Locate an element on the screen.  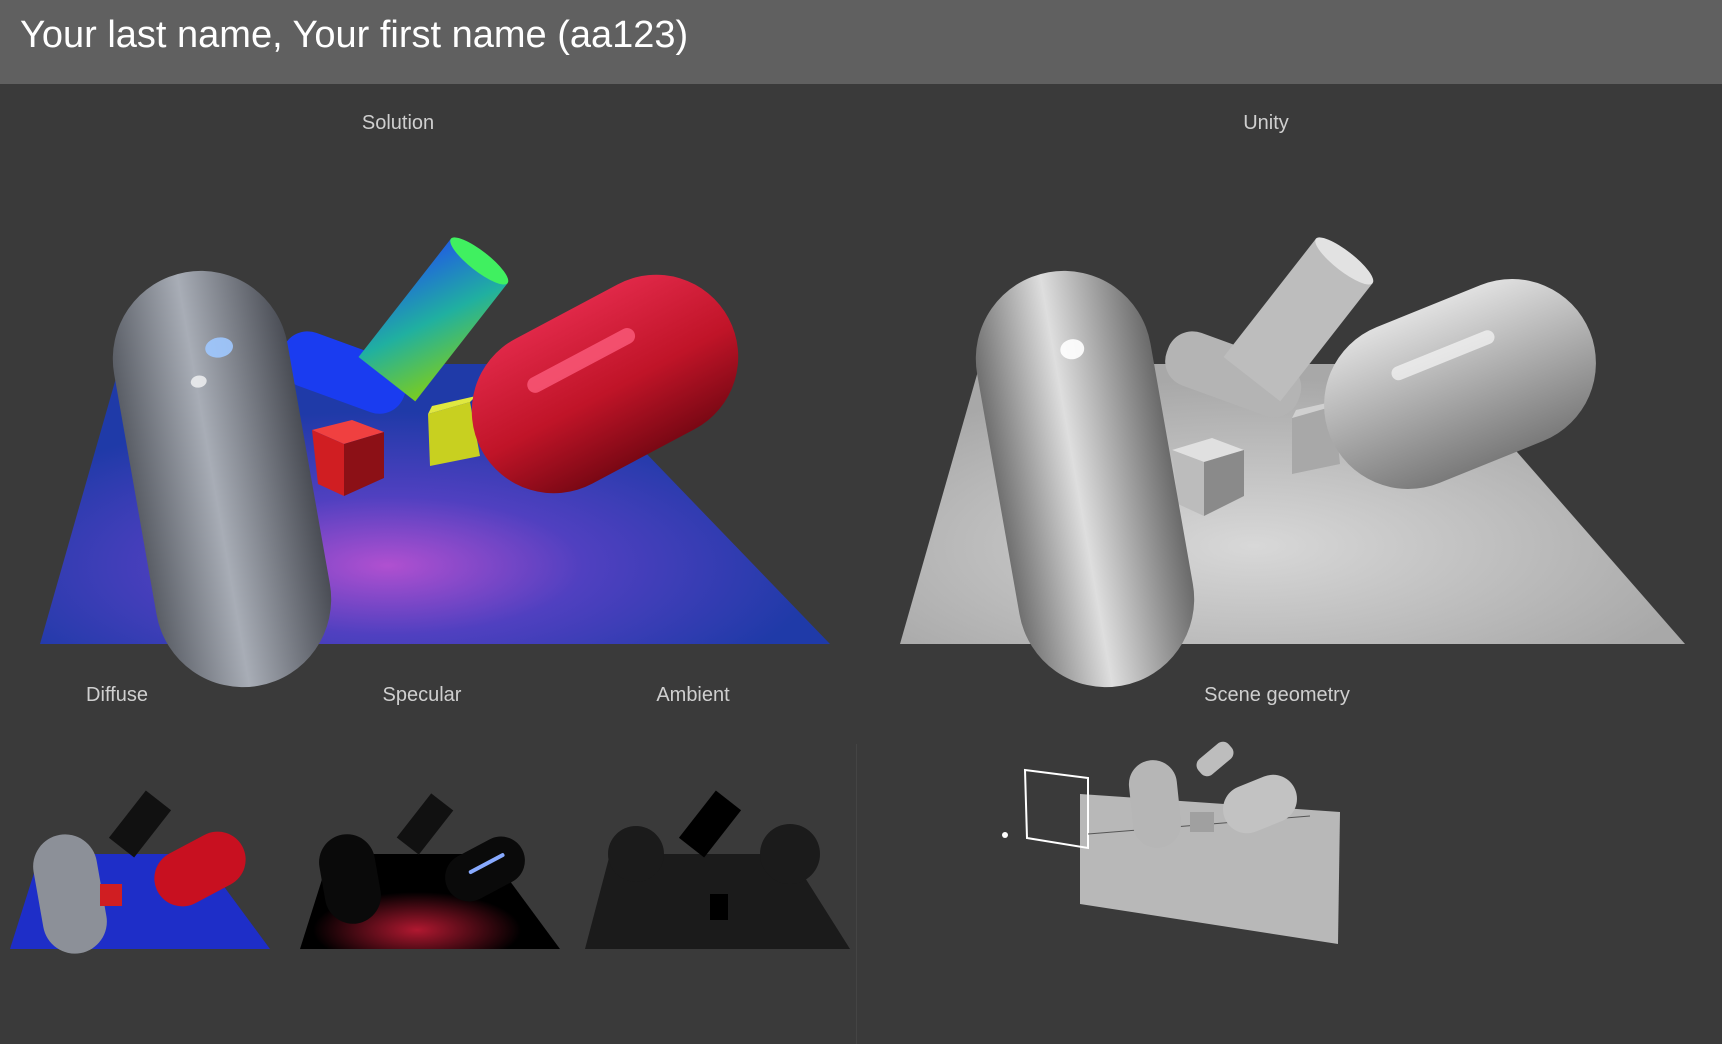
scene-geometry-label: Scene geometry is located at coordinates (1277, 695).